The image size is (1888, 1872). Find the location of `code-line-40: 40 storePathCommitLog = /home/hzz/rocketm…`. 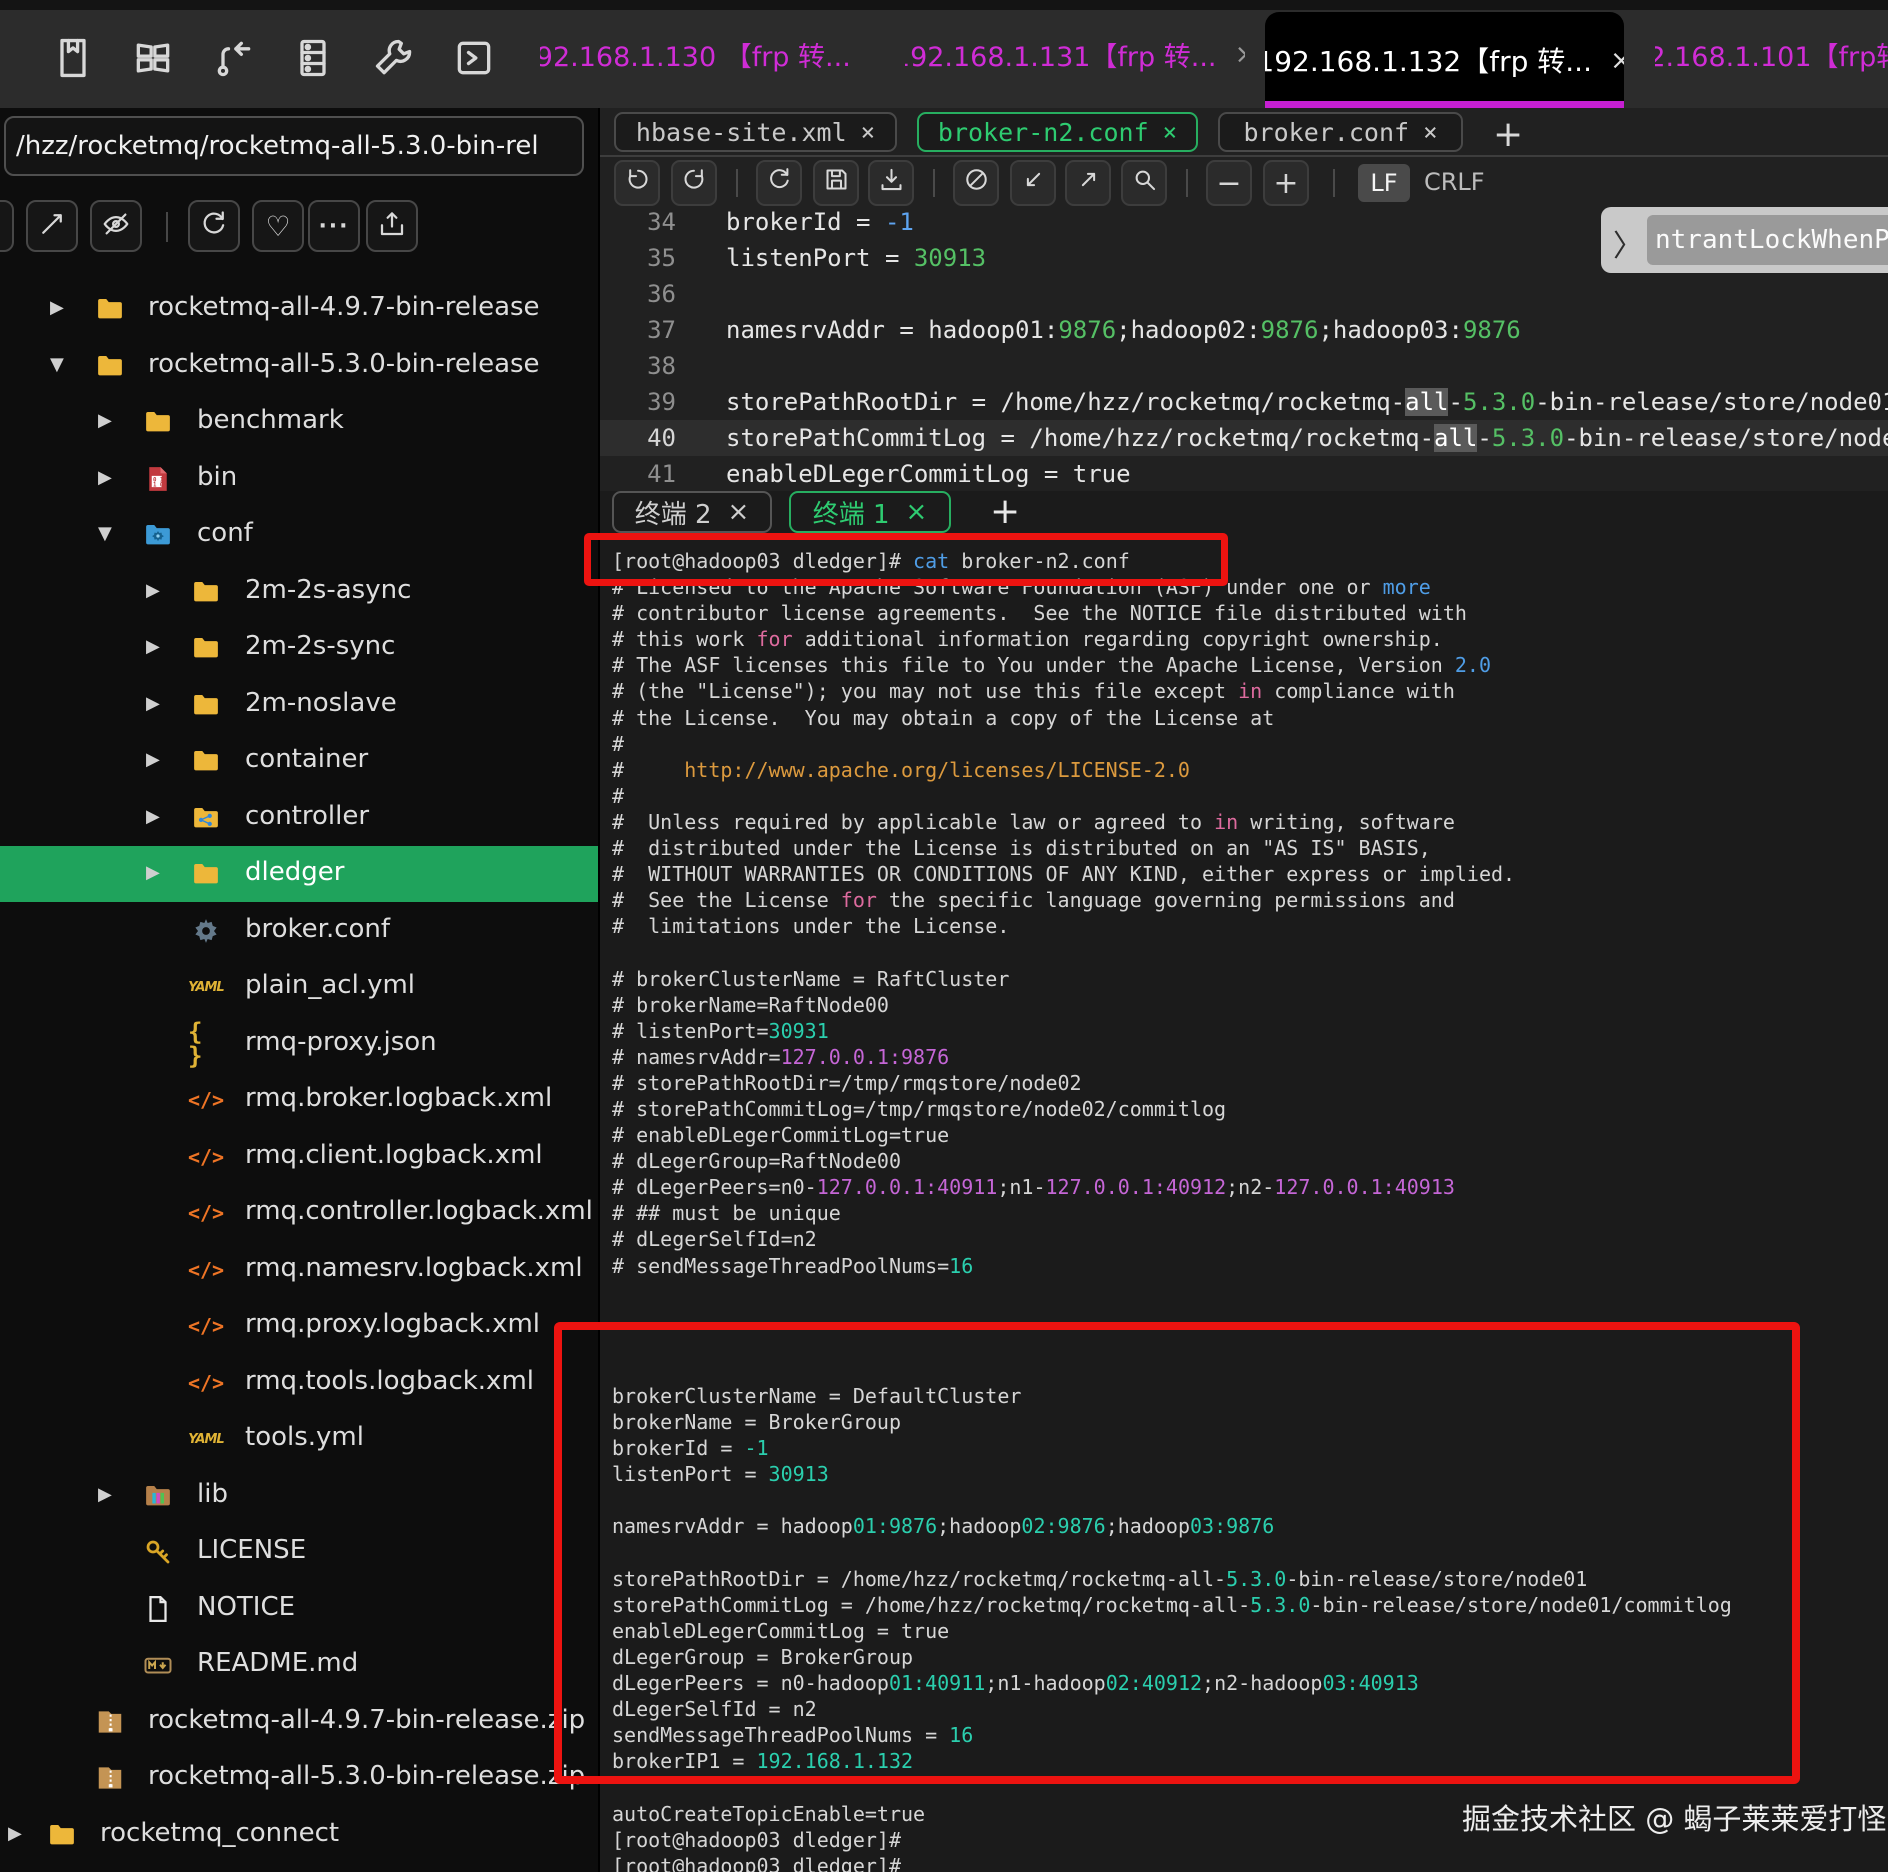

code-line-40: 40 storePathCommitLog = /home/hzz/rocketm… is located at coordinates (1244, 438).